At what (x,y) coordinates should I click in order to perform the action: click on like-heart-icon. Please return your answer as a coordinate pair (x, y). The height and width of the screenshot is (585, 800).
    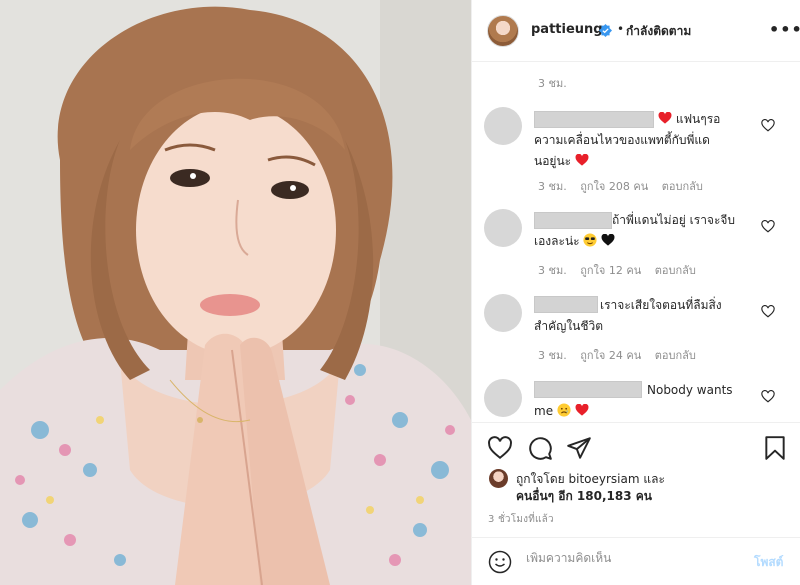
    Looking at the image, I should click on (500, 448).